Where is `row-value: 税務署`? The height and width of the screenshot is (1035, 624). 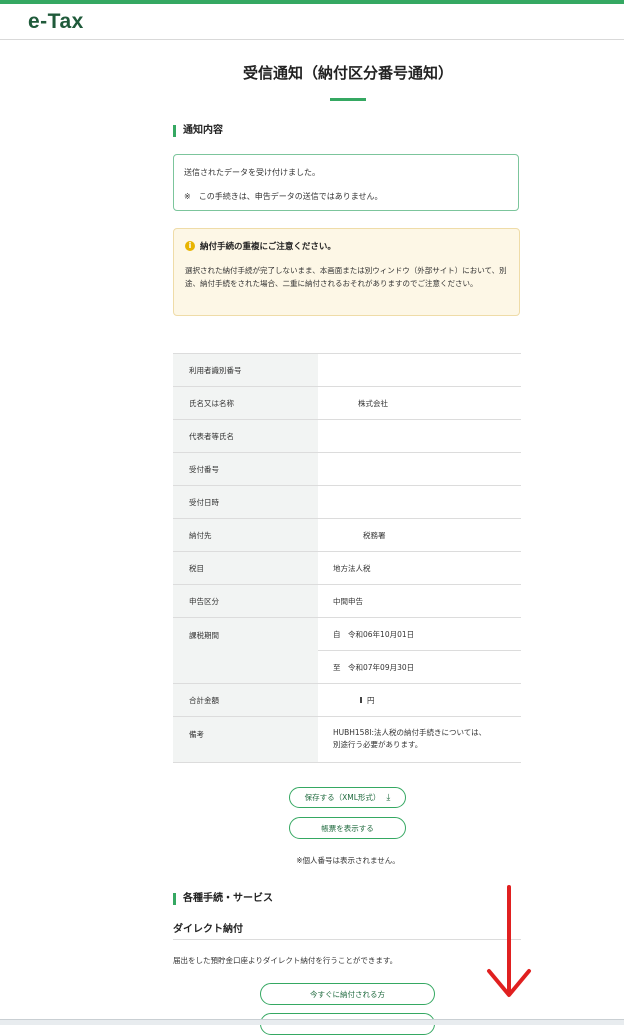
row-value: 税務署 is located at coordinates (374, 535).